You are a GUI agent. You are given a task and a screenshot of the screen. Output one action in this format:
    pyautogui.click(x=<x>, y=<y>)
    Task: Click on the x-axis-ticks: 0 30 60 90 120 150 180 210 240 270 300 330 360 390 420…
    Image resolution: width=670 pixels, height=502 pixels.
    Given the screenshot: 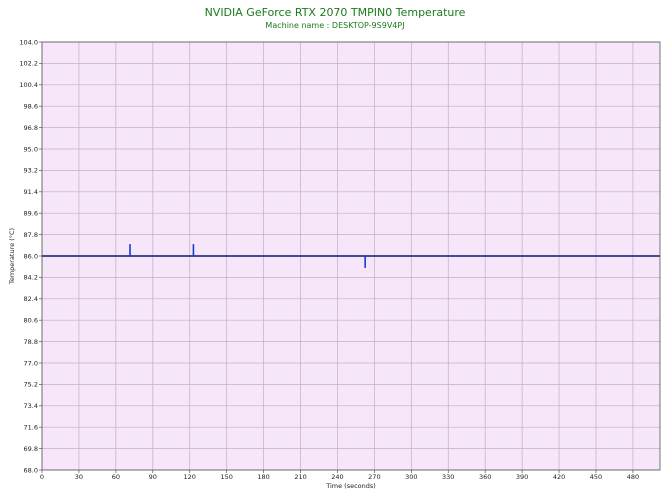 What is the action you would take?
    pyautogui.click(x=339, y=475)
    